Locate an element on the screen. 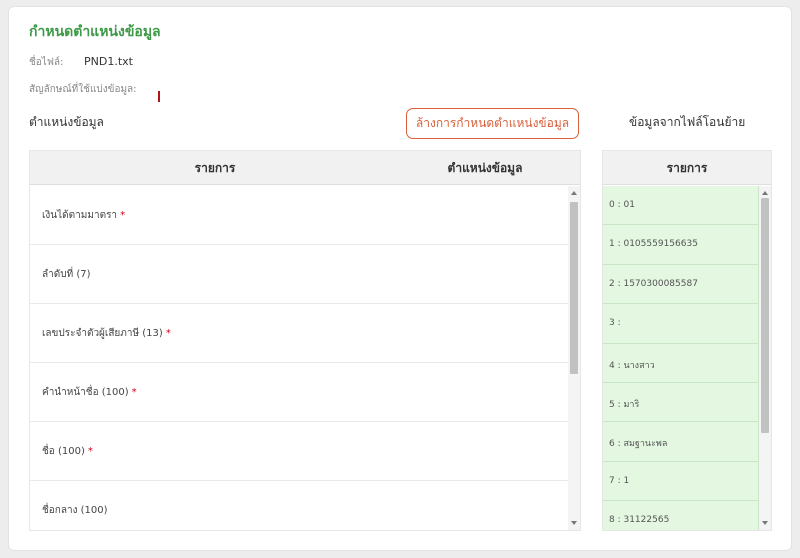 Image resolution: width=800 pixels, height=558 pixels. row-label: ลำดับที่ (7) is located at coordinates (66, 274).